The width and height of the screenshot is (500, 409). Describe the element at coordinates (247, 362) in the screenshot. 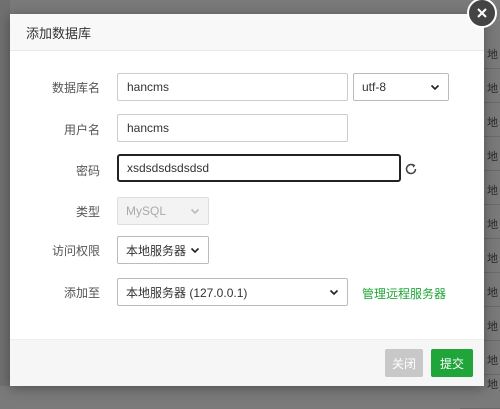

I see `dialog-footer: 关闭 提交` at that location.